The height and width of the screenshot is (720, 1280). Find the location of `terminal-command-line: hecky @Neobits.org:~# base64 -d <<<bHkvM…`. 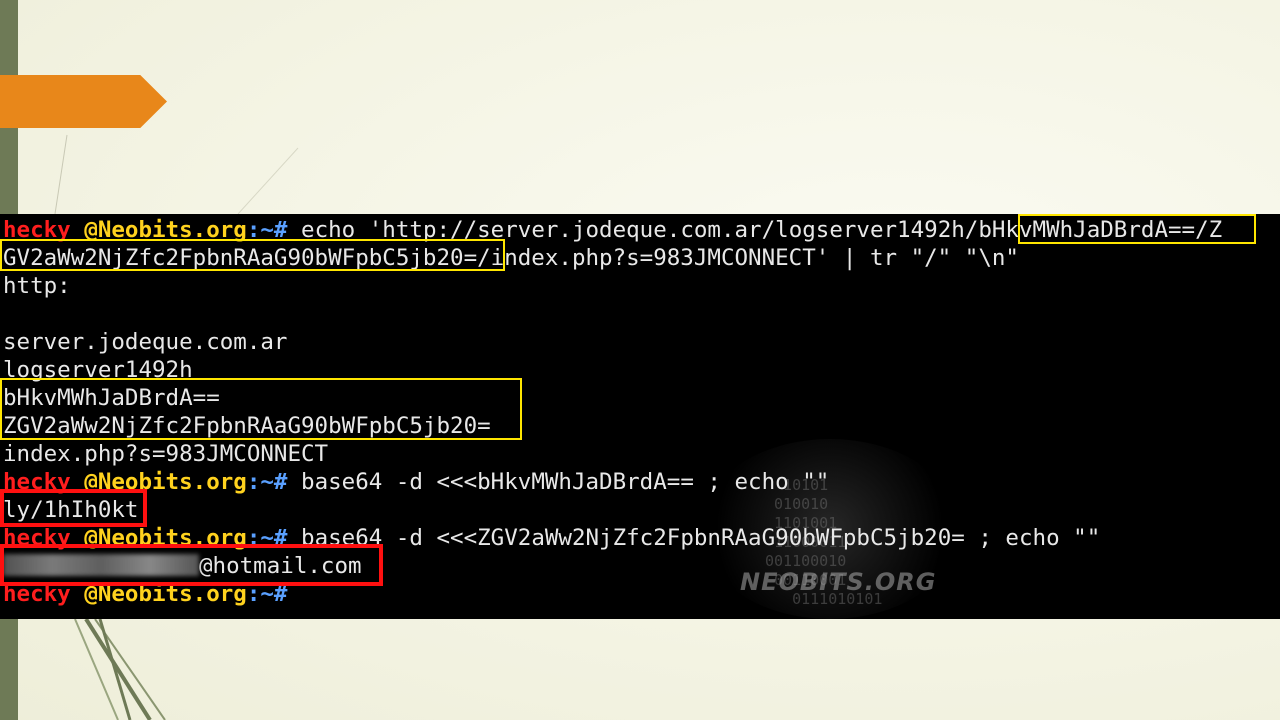

terminal-command-line: hecky @Neobits.org:~# base64 -d <<<bHkvM… is located at coordinates (612, 482).